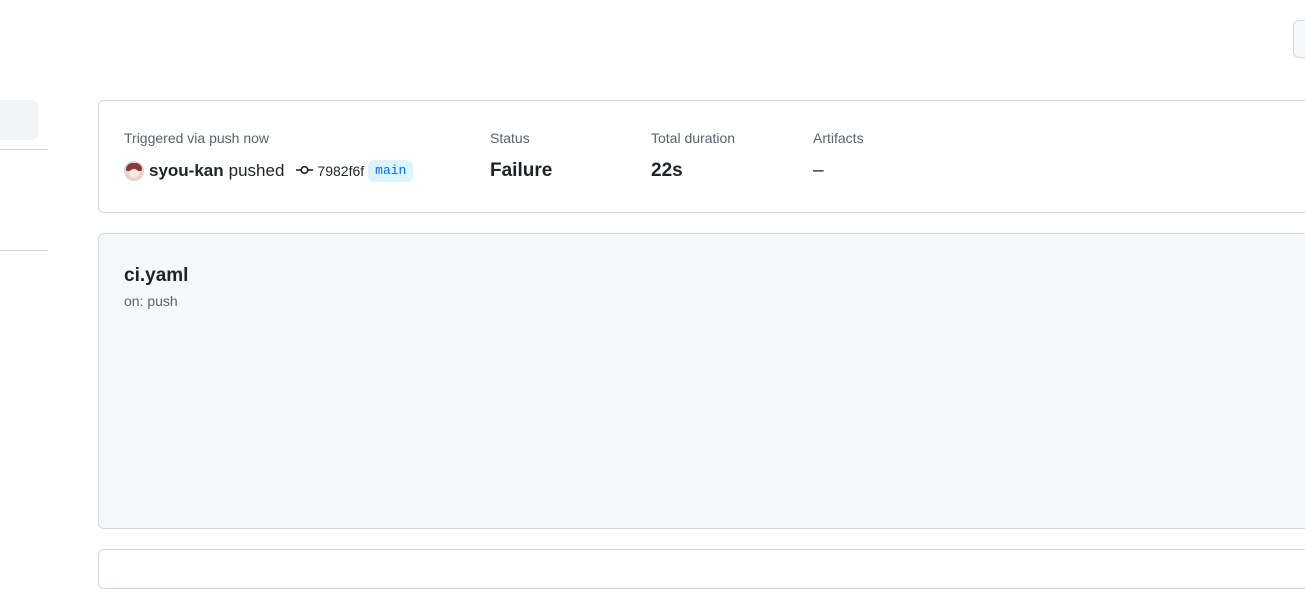  I want to click on status-value: Failure, so click(521, 170).